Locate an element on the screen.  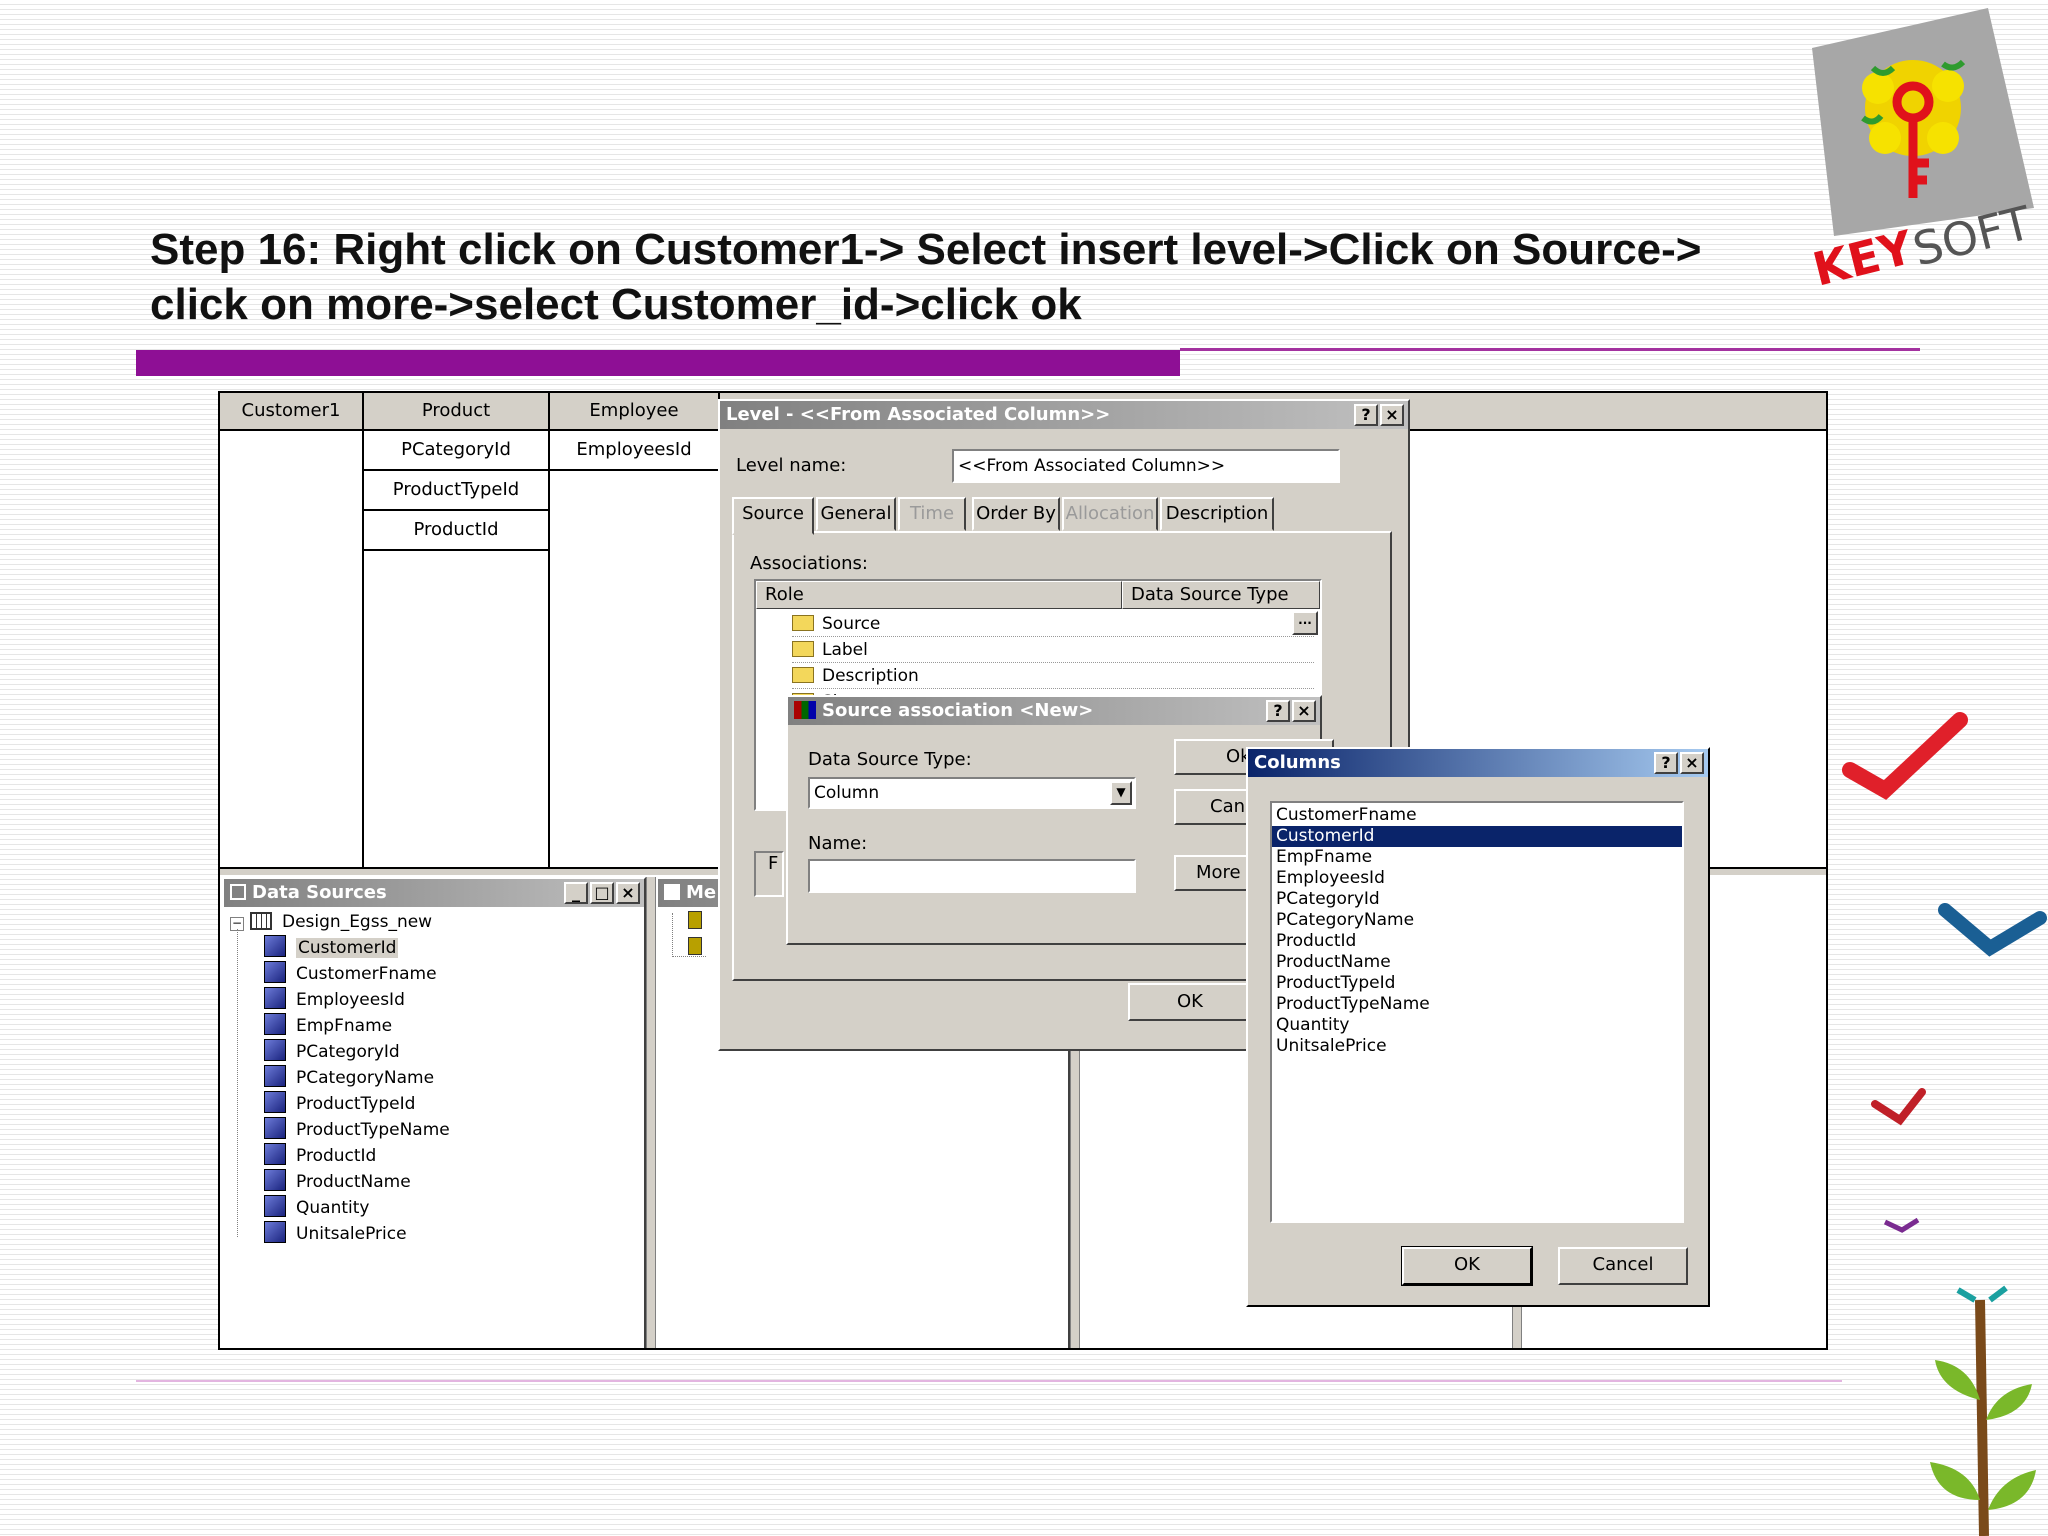
role-row-source: Source is located at coordinates (1053, 624).